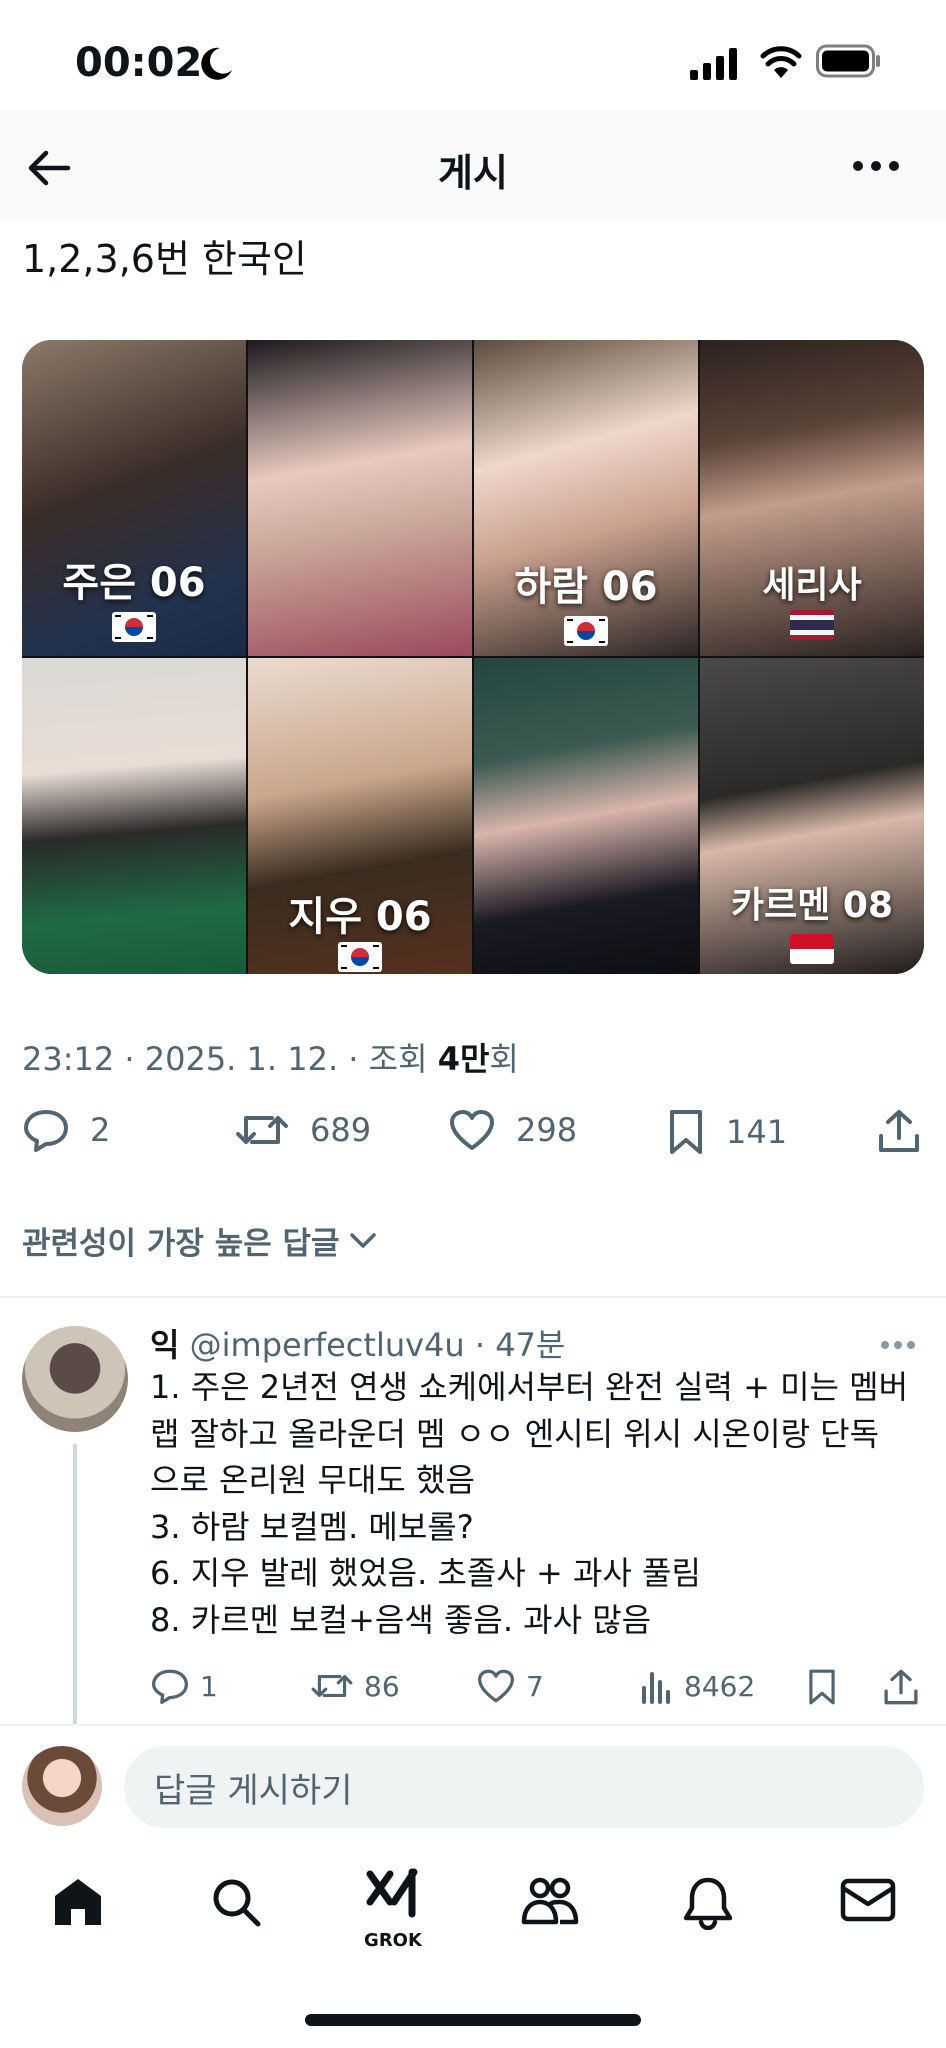 The height and width of the screenshot is (2048, 946). I want to click on reply-line: 으로 온리원 무대도 했음, so click(312, 1480).